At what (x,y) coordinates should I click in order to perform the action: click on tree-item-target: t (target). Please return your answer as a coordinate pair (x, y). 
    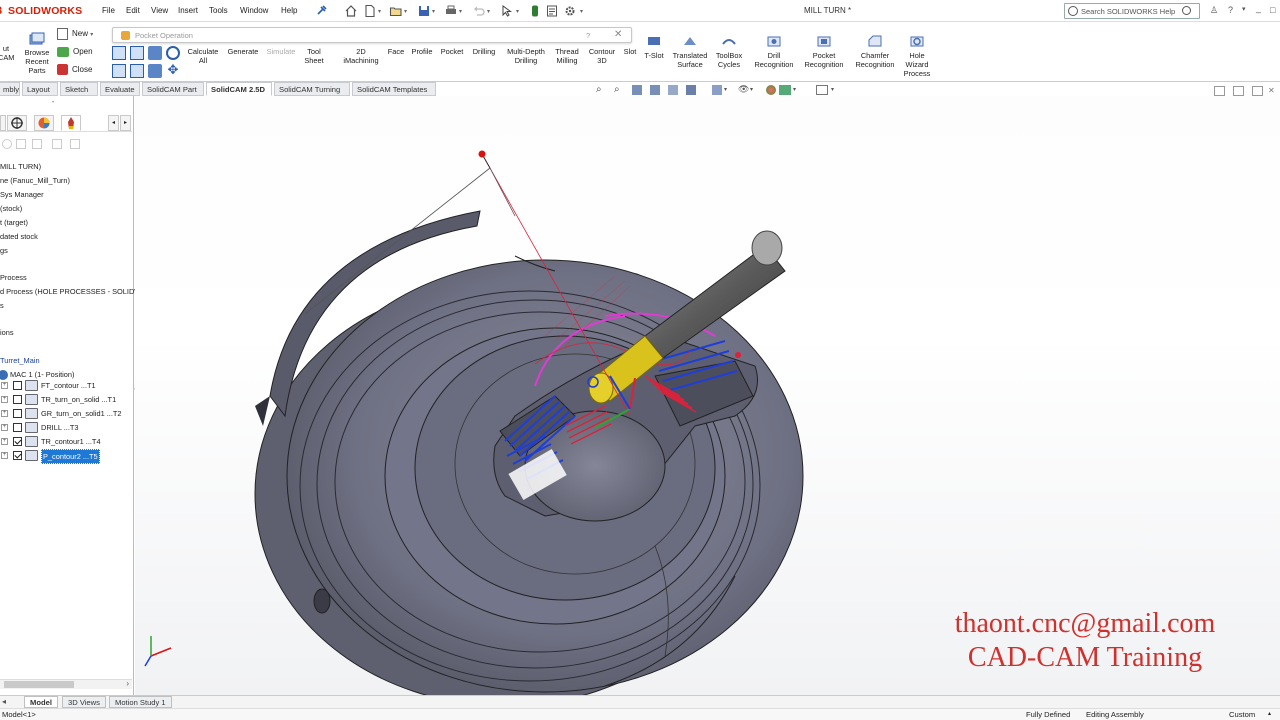
    Looking at the image, I should click on (14, 223).